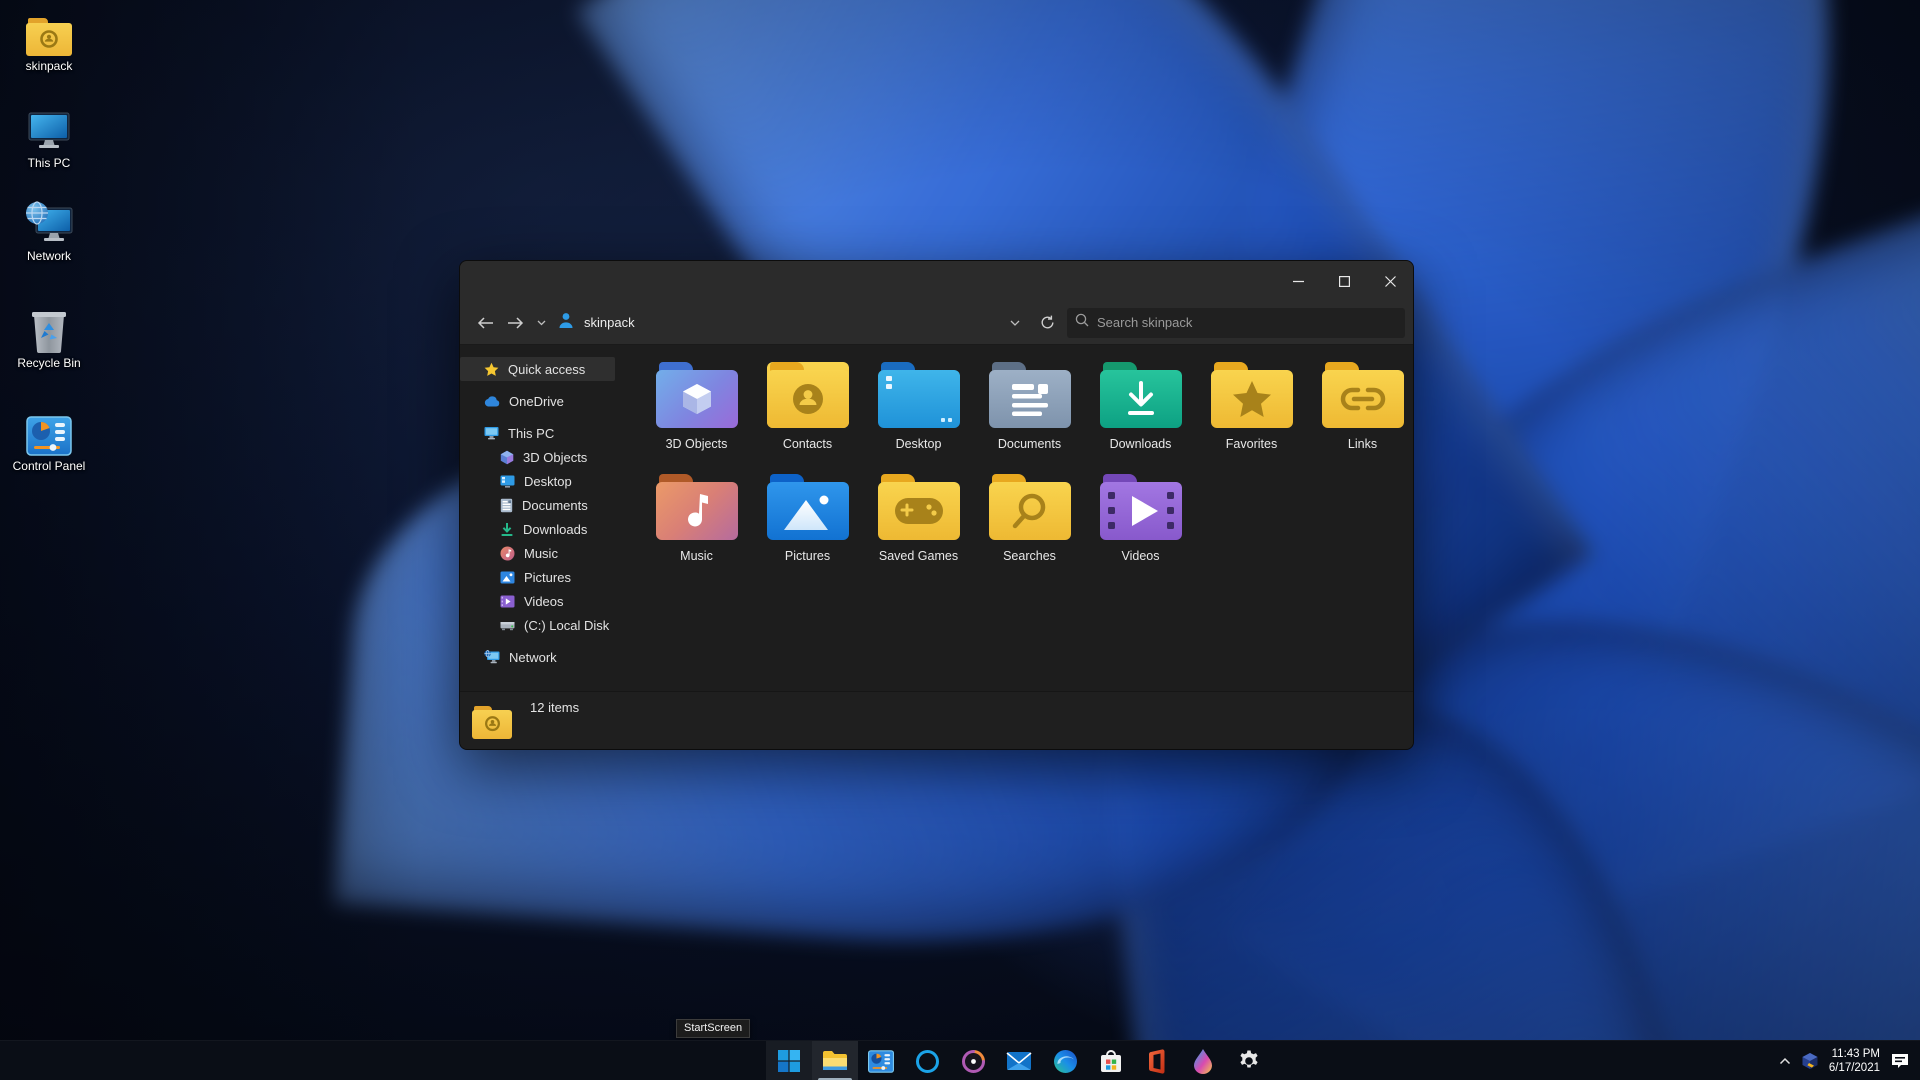  I want to click on folder-3d-cube-icon, so click(696, 395).